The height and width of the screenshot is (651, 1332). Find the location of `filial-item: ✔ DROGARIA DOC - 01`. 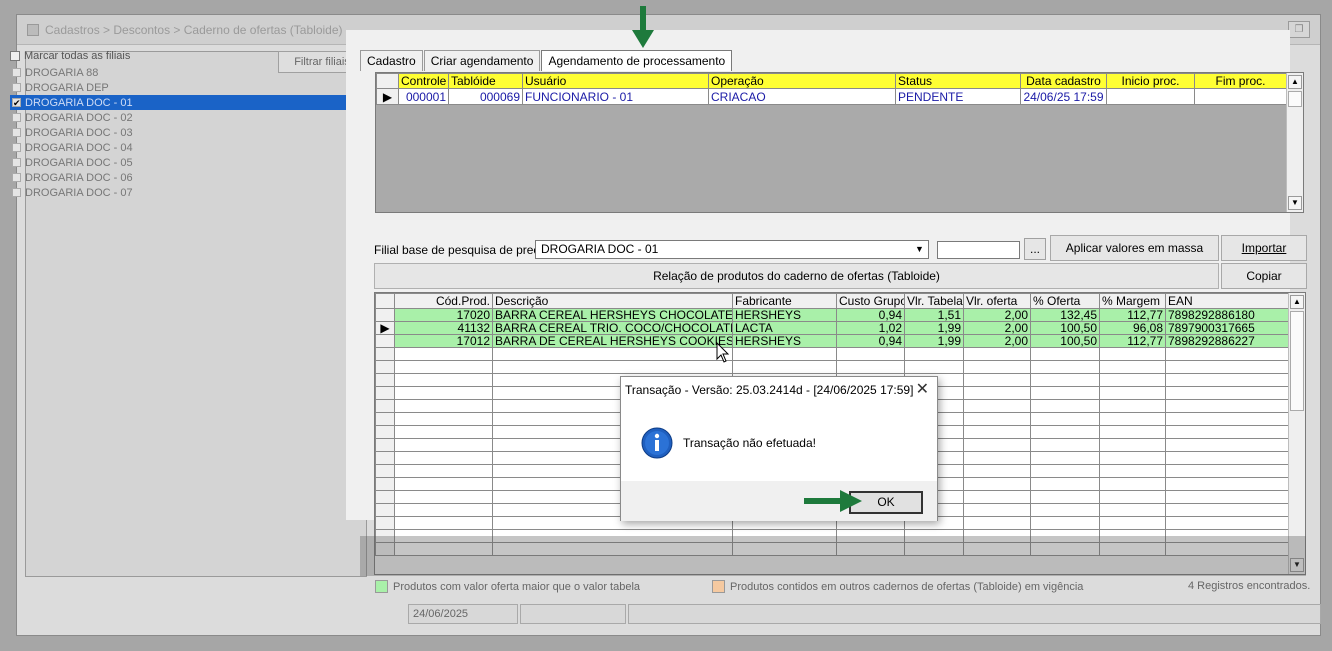

filial-item: ✔ DROGARIA DOC - 01 is located at coordinates (180, 102).